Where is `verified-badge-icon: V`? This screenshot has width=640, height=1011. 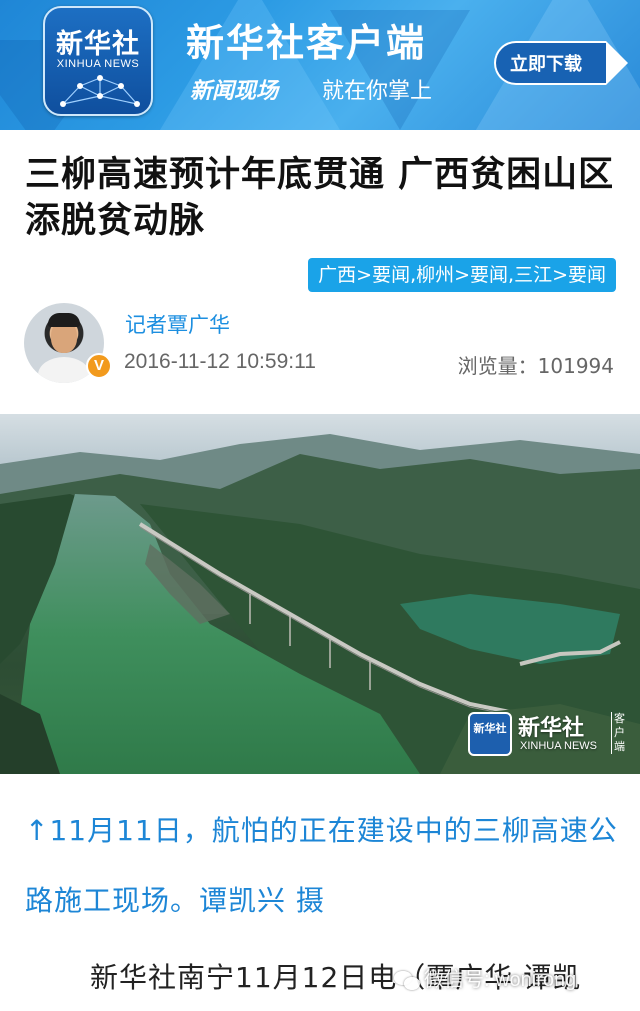
verified-badge-icon: V is located at coordinates (99, 366).